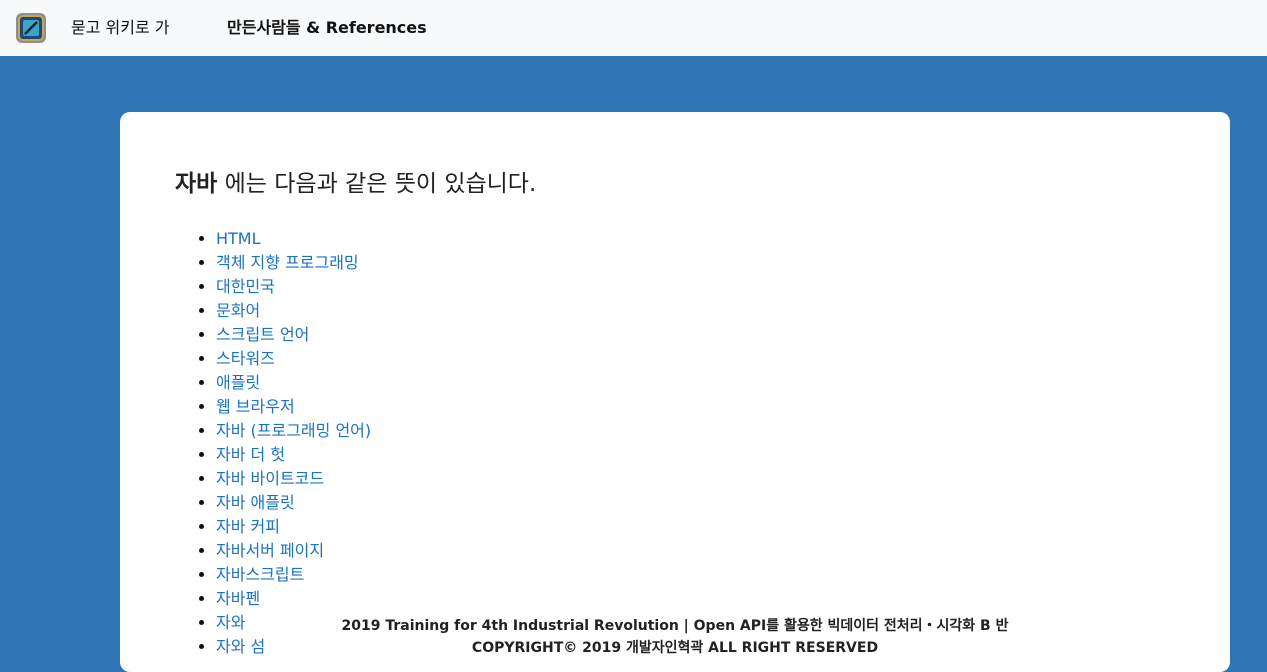 This screenshot has height=672, width=1267. Describe the element at coordinates (293, 359) in the screenshot. I see `list-item: 스타워즈` at that location.